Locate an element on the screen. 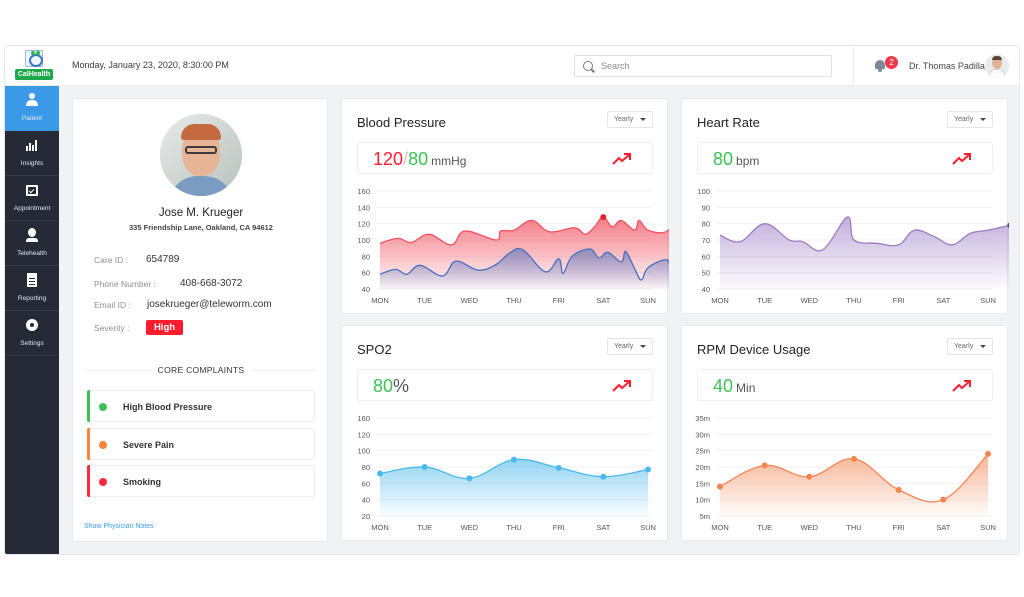  value-box: 80% is located at coordinates (505, 385).